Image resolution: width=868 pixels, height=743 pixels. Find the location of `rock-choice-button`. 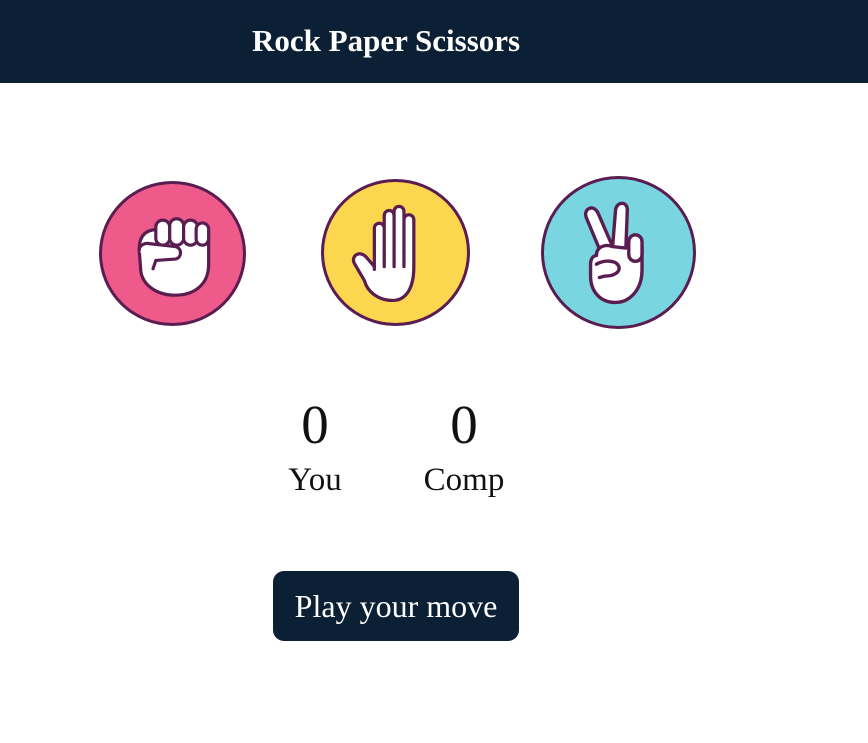

rock-choice-button is located at coordinates (172, 253).